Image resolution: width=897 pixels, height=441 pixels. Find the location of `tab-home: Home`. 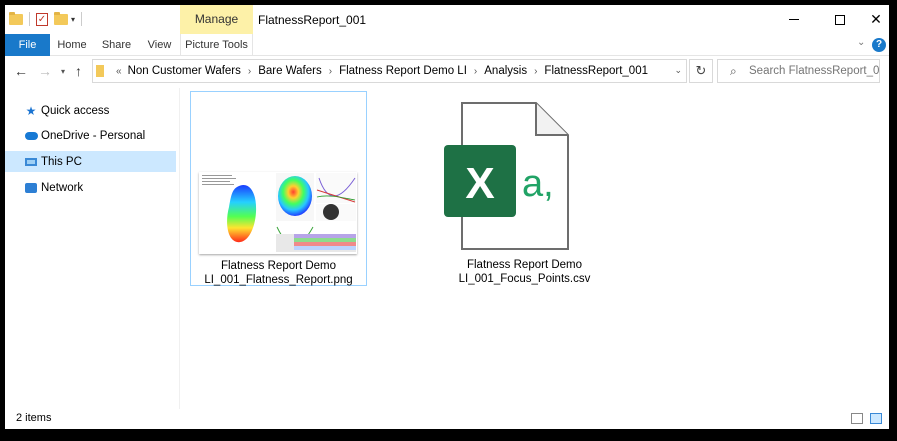

tab-home: Home is located at coordinates (72, 45).